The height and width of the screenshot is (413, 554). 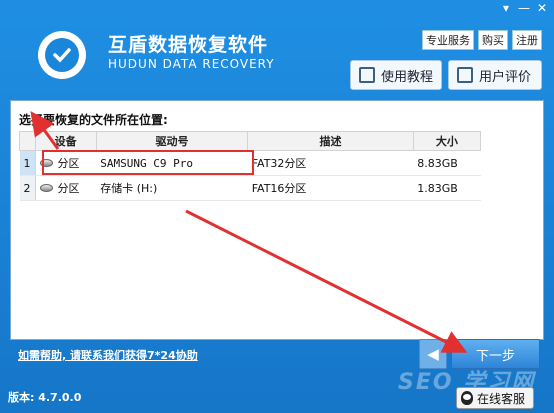 What do you see at coordinates (172, 141) in the screenshot?
I see `column-drive: 驱动号` at bounding box center [172, 141].